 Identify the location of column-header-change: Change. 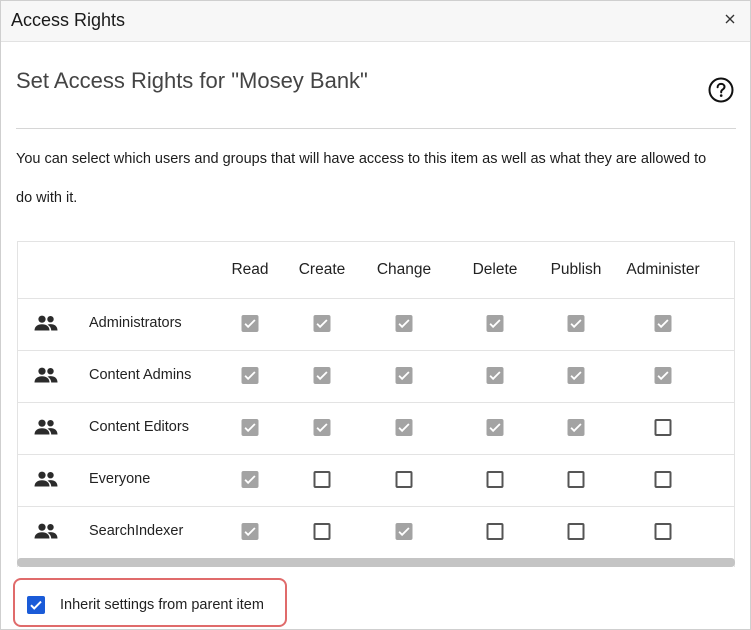
(404, 269).